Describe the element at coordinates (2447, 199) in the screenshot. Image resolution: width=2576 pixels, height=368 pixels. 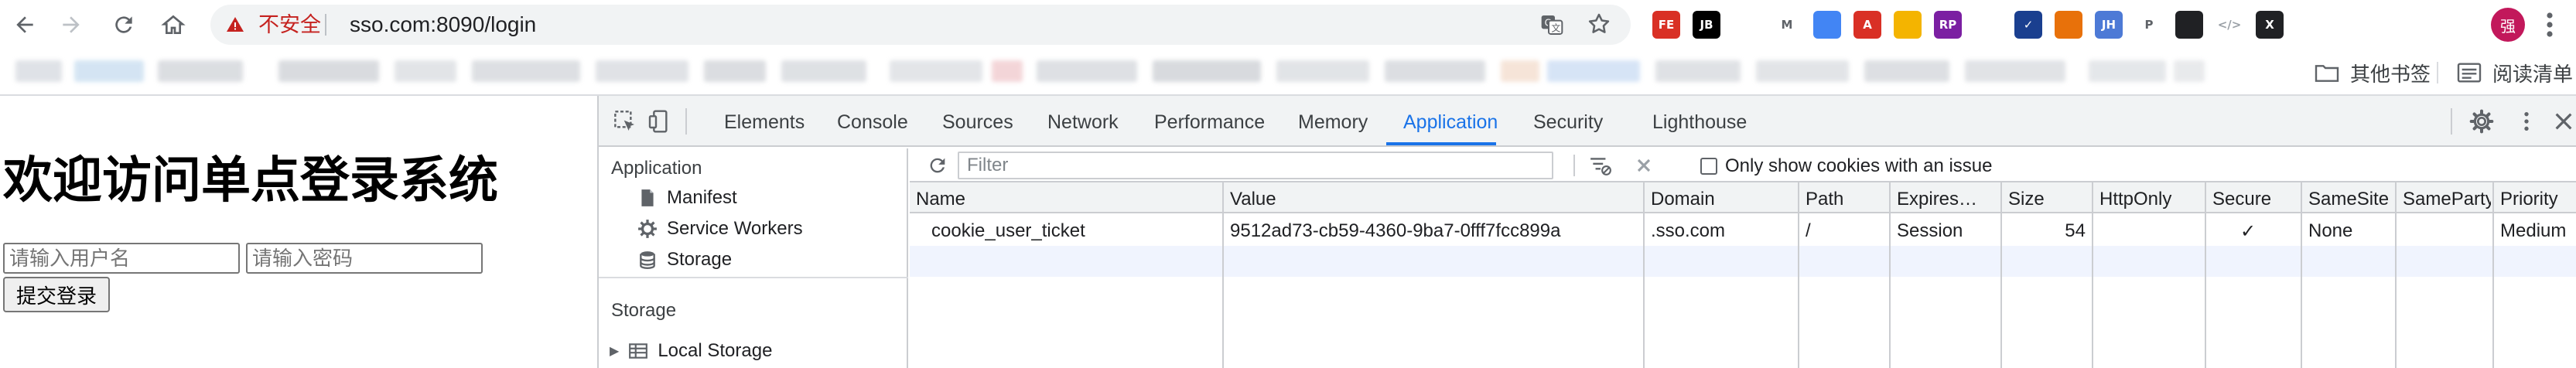
I see `column-header-sameparty: SameParty` at that location.